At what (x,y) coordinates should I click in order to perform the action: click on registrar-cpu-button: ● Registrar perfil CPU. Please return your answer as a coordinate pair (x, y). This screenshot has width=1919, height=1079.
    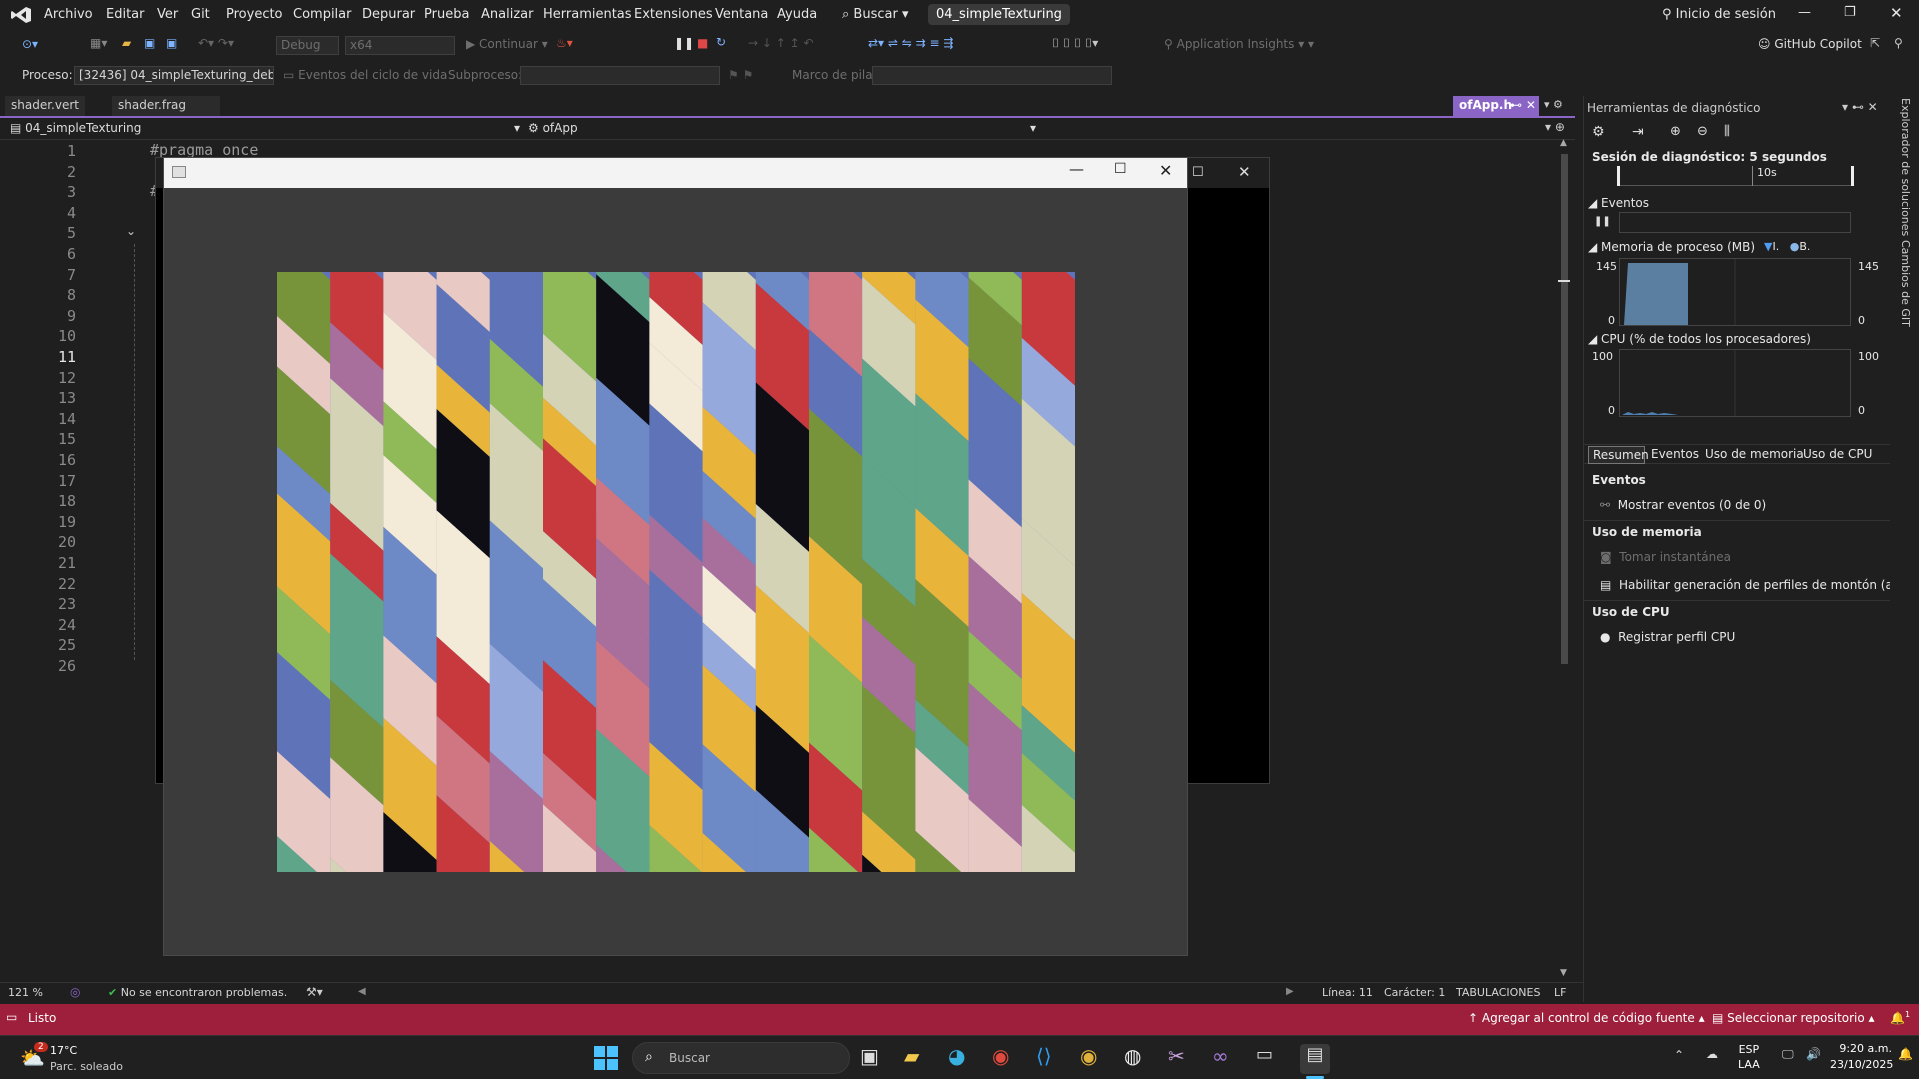
    Looking at the image, I should click on (1667, 637).